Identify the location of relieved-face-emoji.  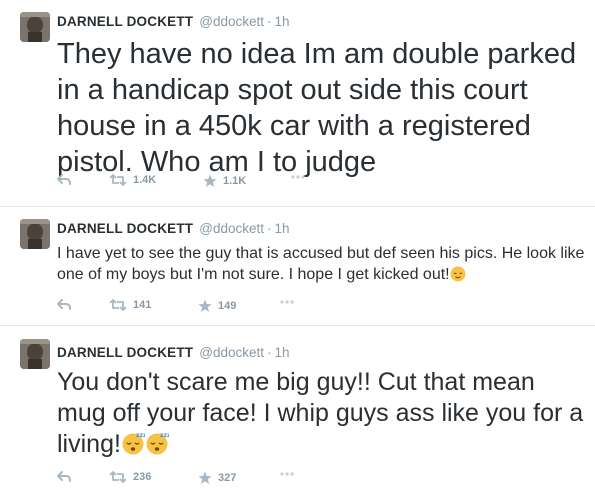
(458, 277).